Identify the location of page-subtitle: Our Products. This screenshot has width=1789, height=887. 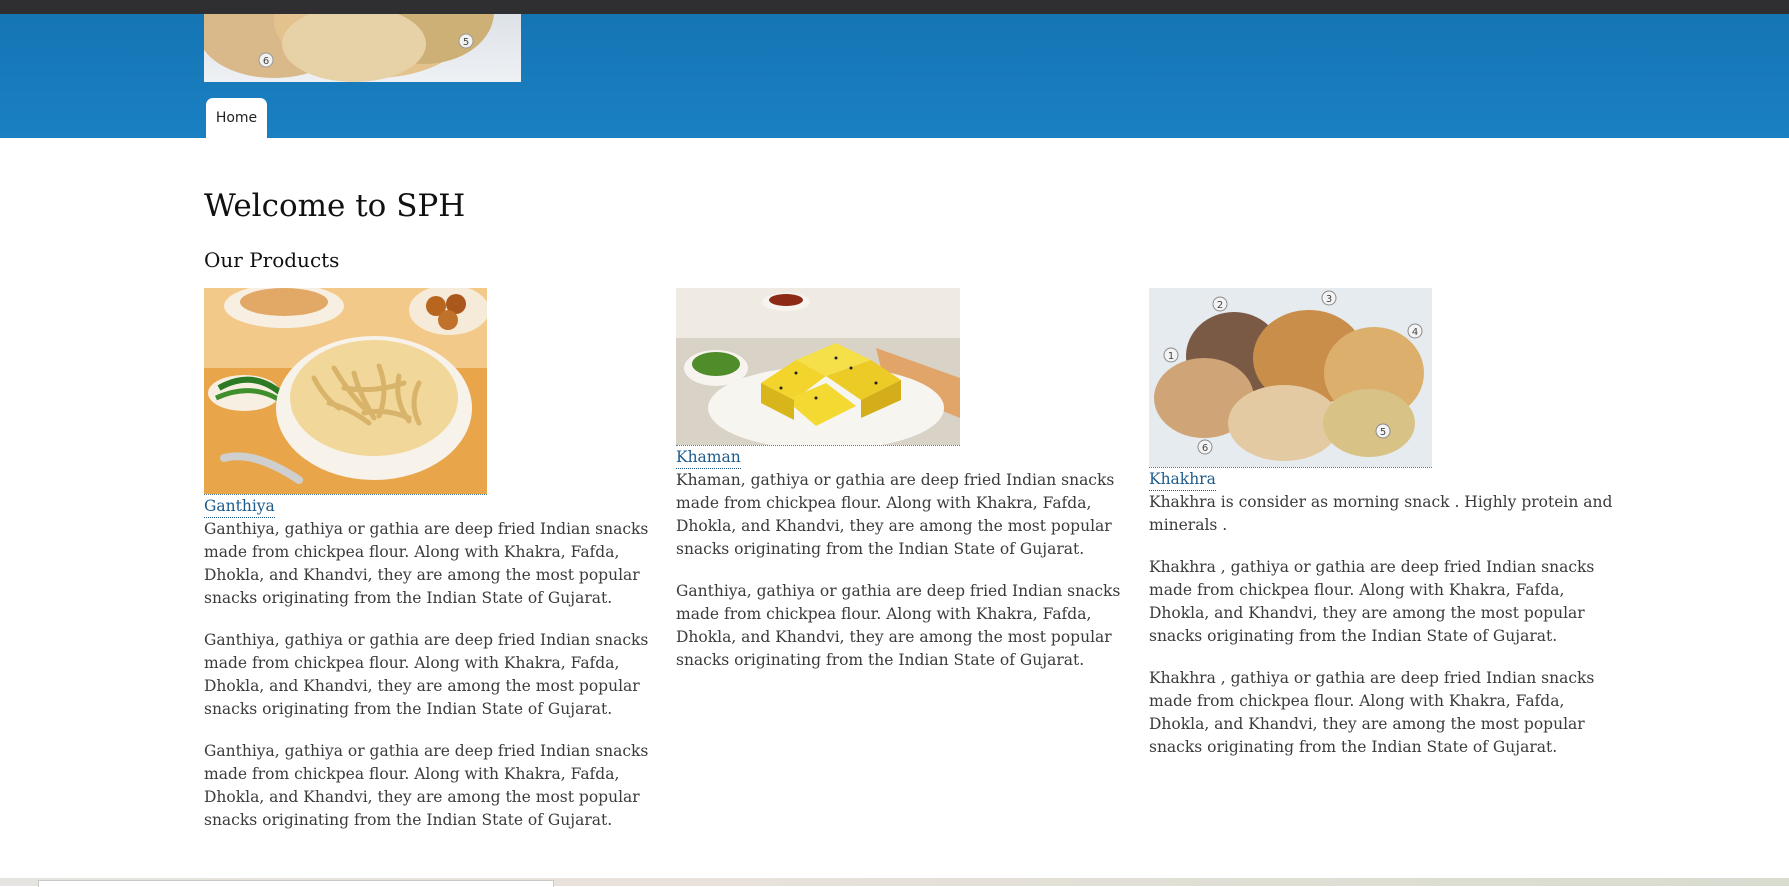
(272, 260).